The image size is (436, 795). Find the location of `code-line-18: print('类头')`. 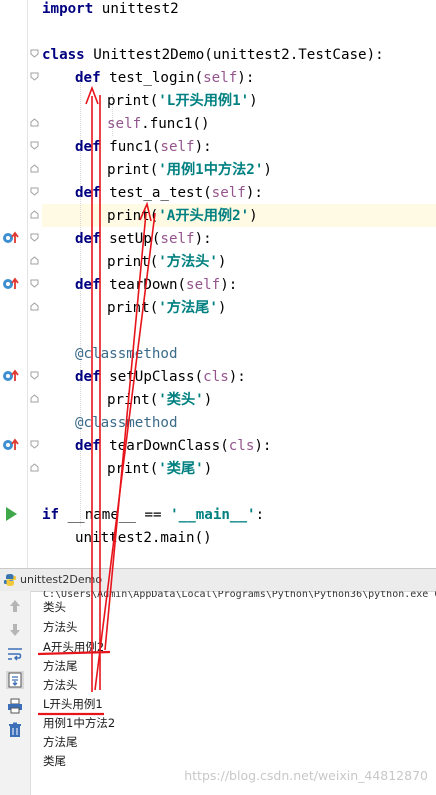

code-line-18: print('类头') is located at coordinates (159, 400).